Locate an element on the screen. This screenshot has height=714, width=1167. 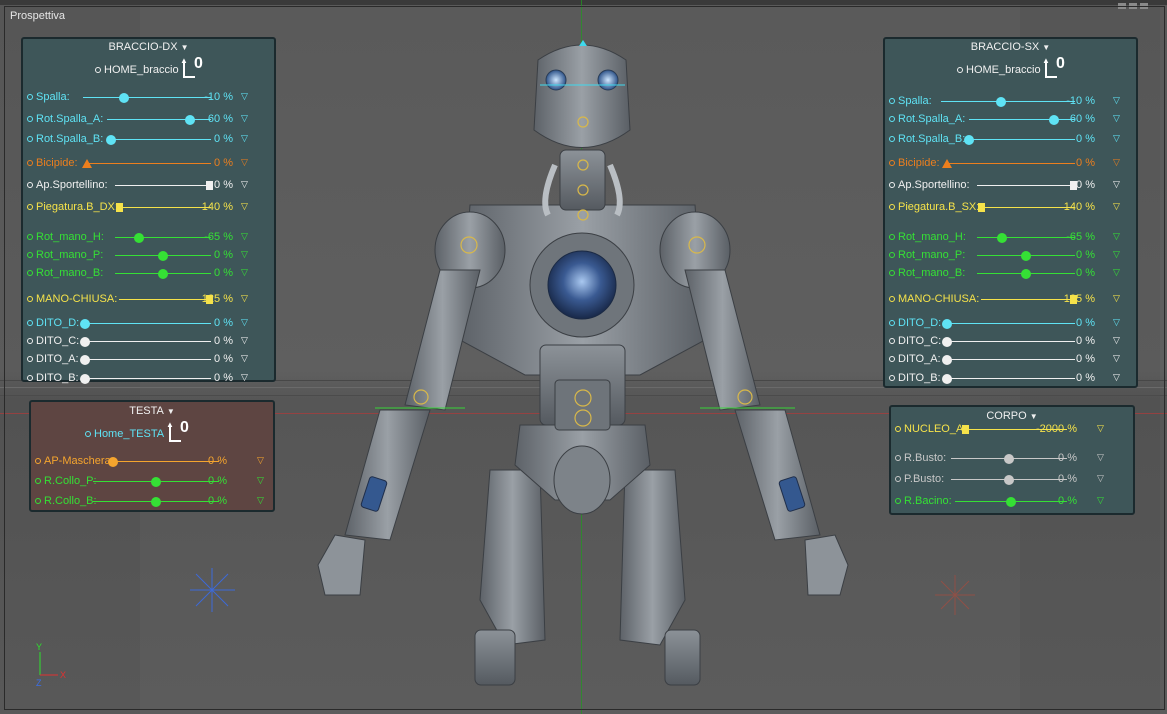
slider-row-piegatura-b-dx: Piegatura.B_DX: 140 % ▽ is located at coordinates (148, 208).